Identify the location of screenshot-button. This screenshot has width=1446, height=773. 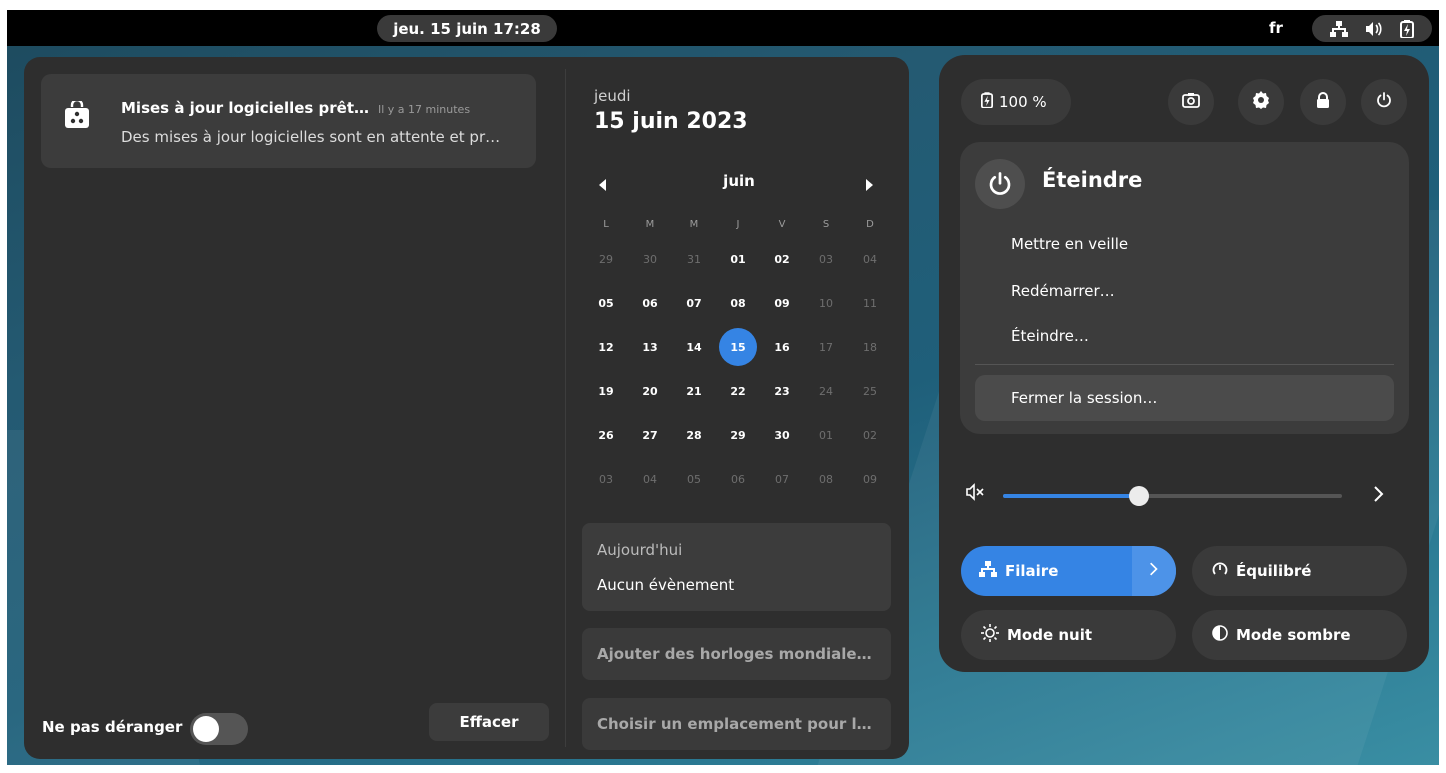
(1191, 102).